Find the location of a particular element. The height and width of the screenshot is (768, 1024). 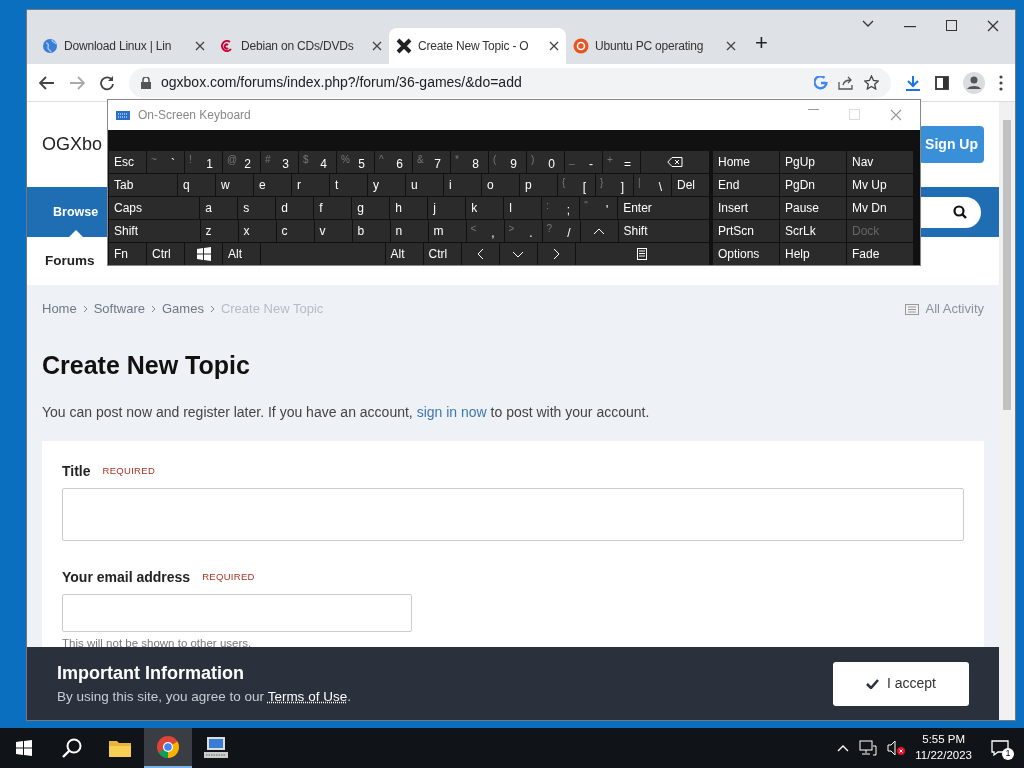

taskbar-app is located at coordinates (168, 748).